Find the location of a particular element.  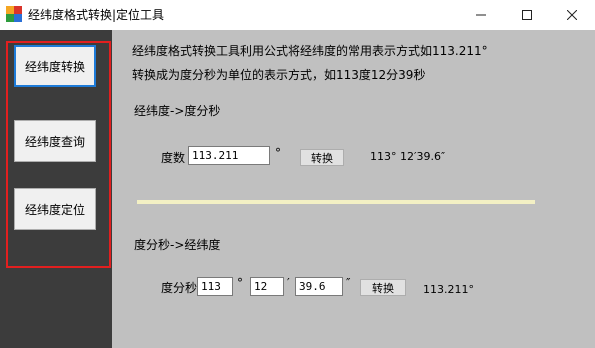

dms-result: 113° 12′39.6″ is located at coordinates (408, 156).